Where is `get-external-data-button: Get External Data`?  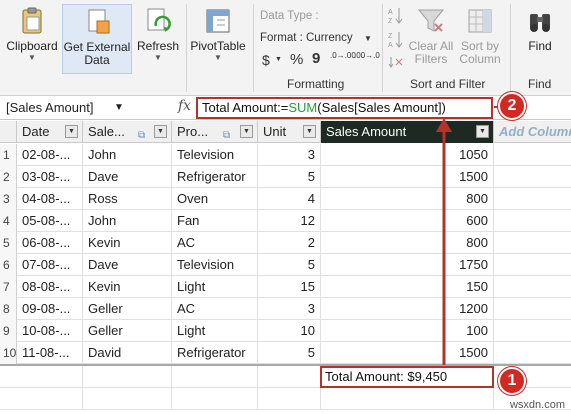
get-external-data-button: Get External Data is located at coordinates (97, 39).